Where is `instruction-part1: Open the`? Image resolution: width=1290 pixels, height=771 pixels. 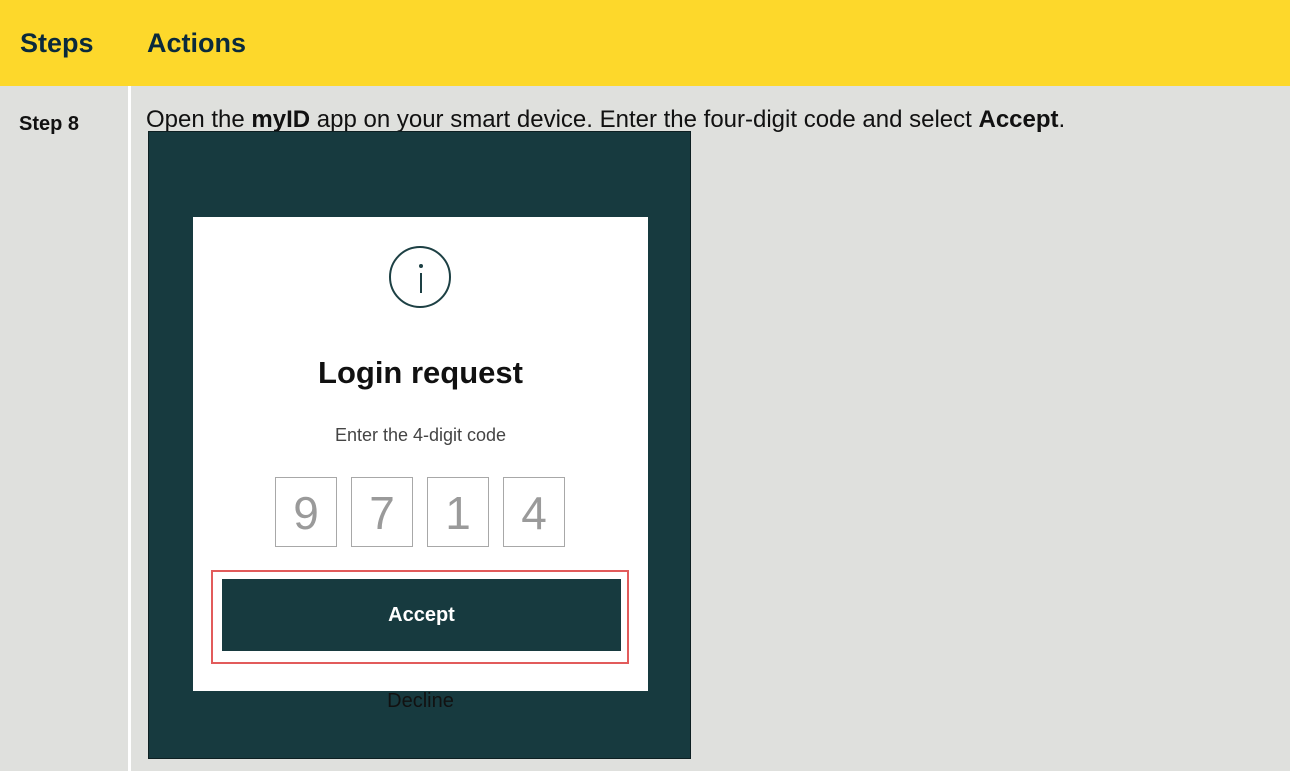 instruction-part1: Open the is located at coordinates (199, 119).